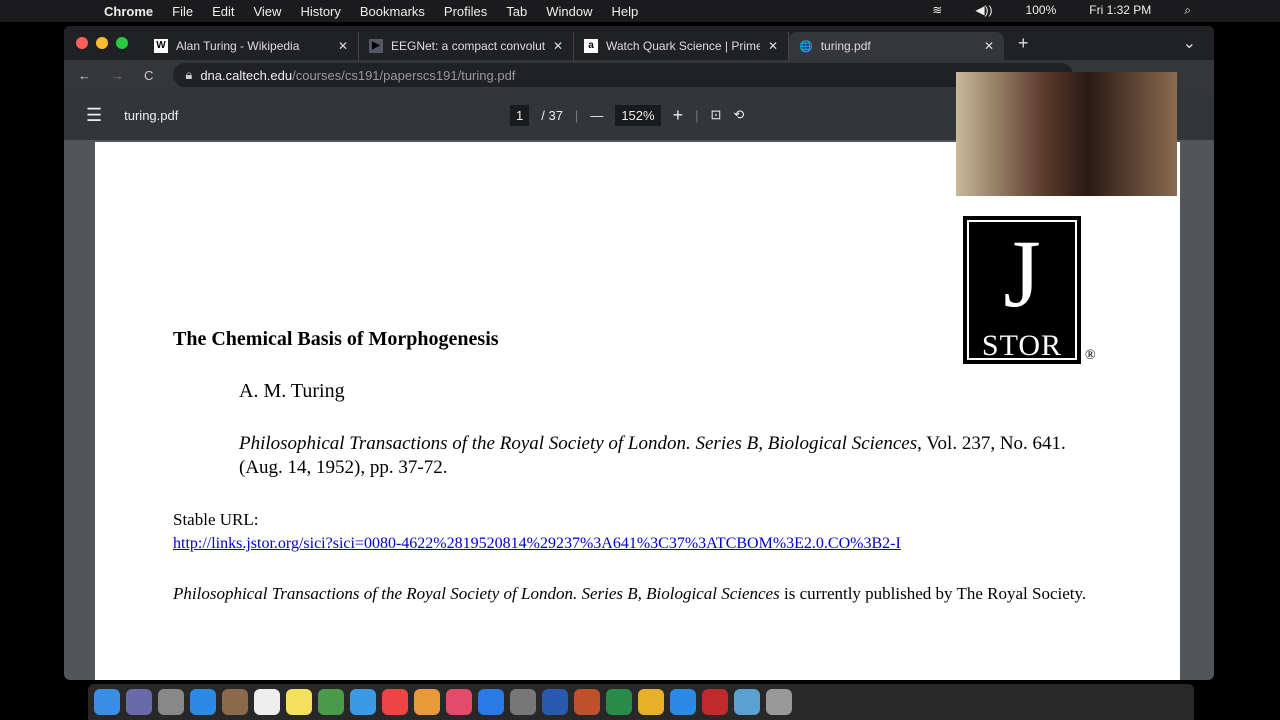  What do you see at coordinates (82, 43) in the screenshot?
I see `close-window-button` at bounding box center [82, 43].